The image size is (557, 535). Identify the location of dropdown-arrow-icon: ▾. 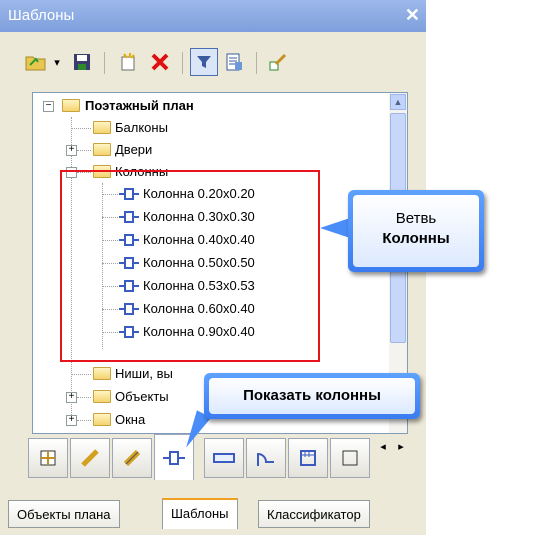
(57, 62).